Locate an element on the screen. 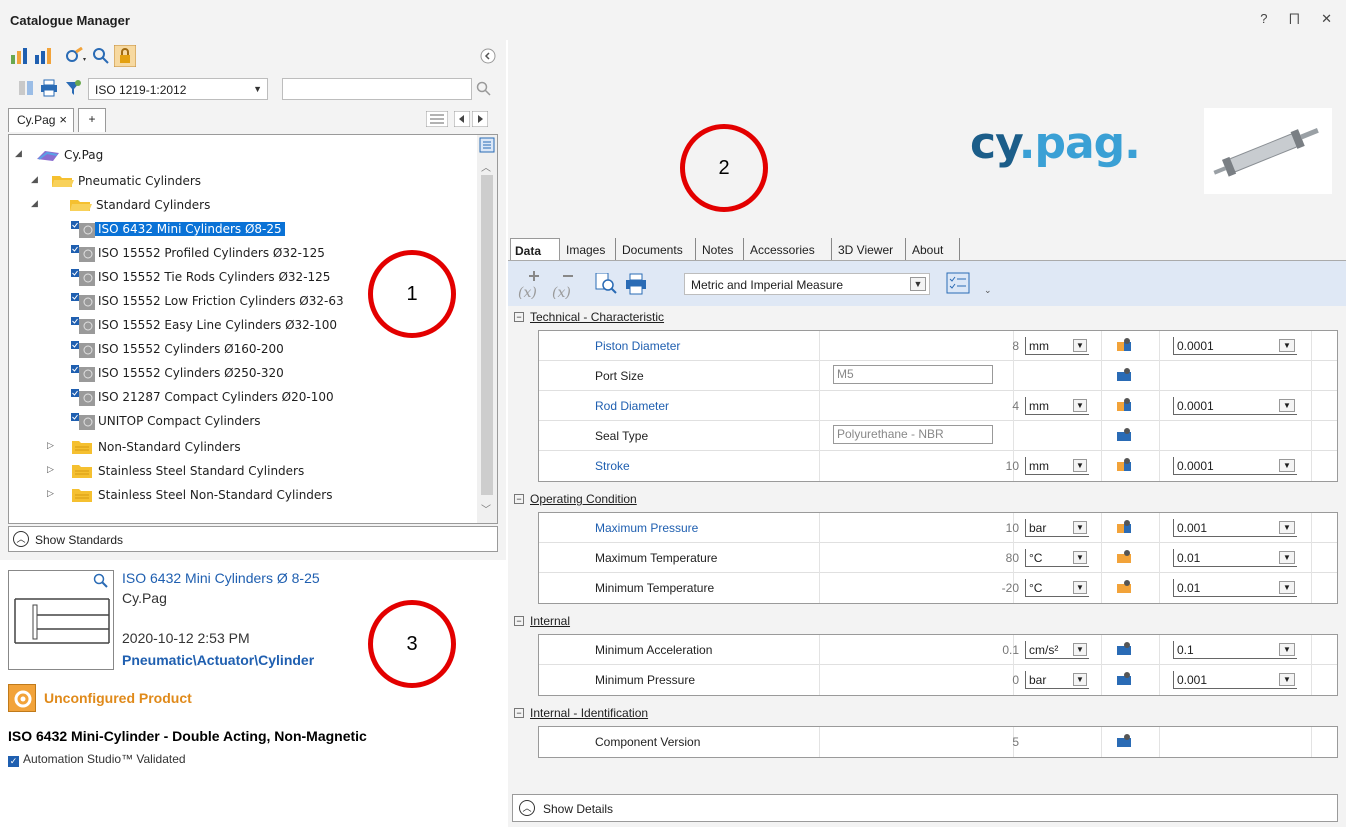 The height and width of the screenshot is (827, 1346). search-icon is located at coordinates (101, 57).